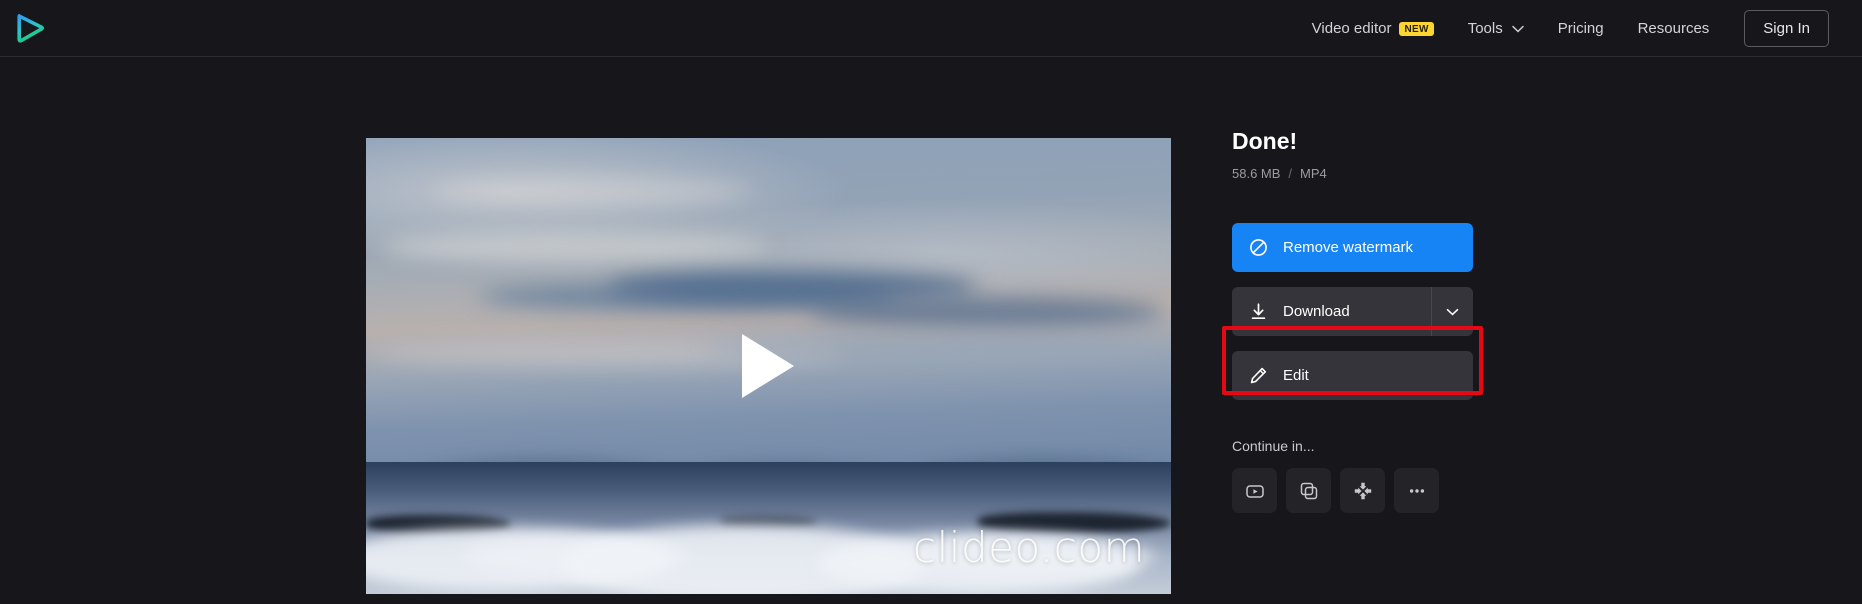 The height and width of the screenshot is (604, 1862). What do you see at coordinates (1416, 490) in the screenshot?
I see `ellipsis-icon` at bounding box center [1416, 490].